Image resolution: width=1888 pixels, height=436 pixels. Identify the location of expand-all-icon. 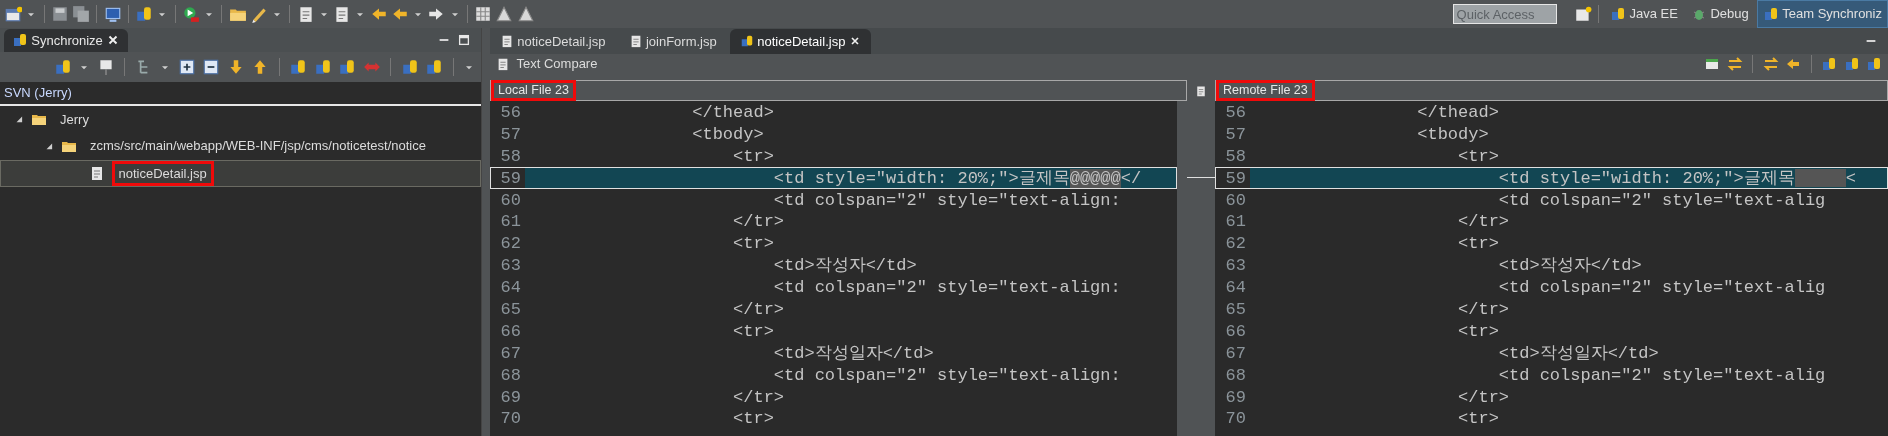
(186, 67).